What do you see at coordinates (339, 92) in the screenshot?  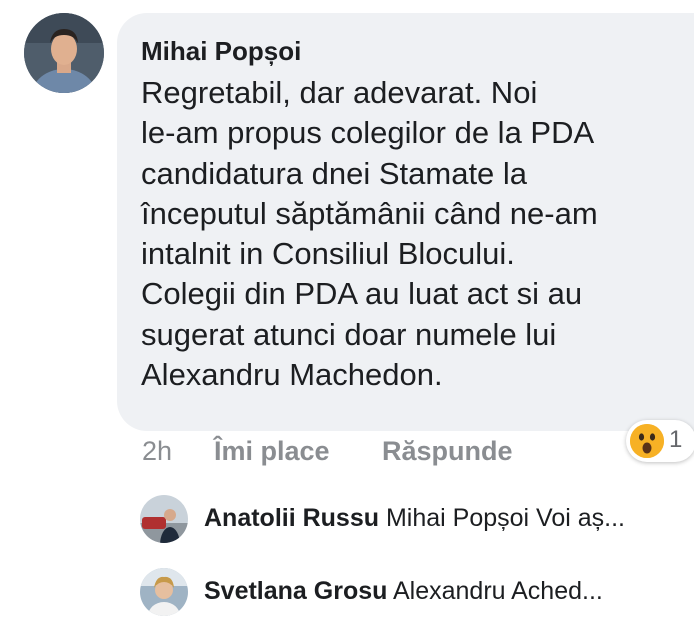 I see `comment-text-line: Regretabil, dar adevarat. Noi` at bounding box center [339, 92].